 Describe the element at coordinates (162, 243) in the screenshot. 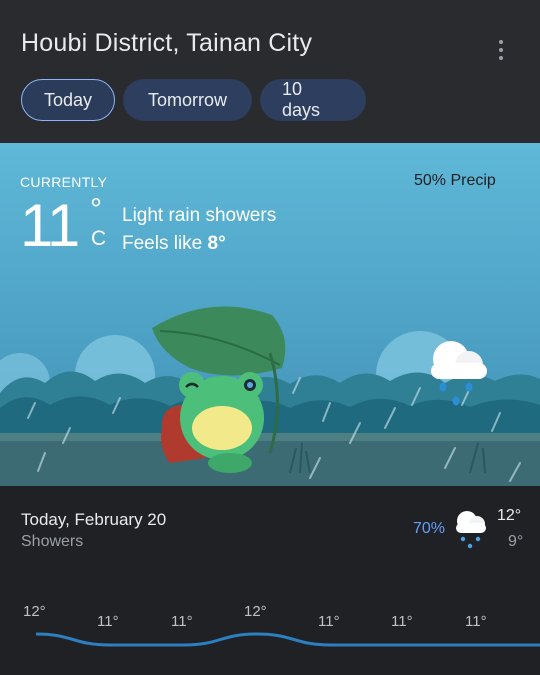

I see `feels-like-label: Feels like` at that location.